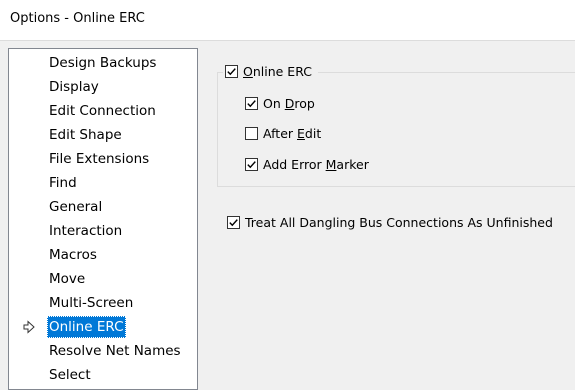 The height and width of the screenshot is (390, 575). I want to click on tree-item-select: Select, so click(70, 375).